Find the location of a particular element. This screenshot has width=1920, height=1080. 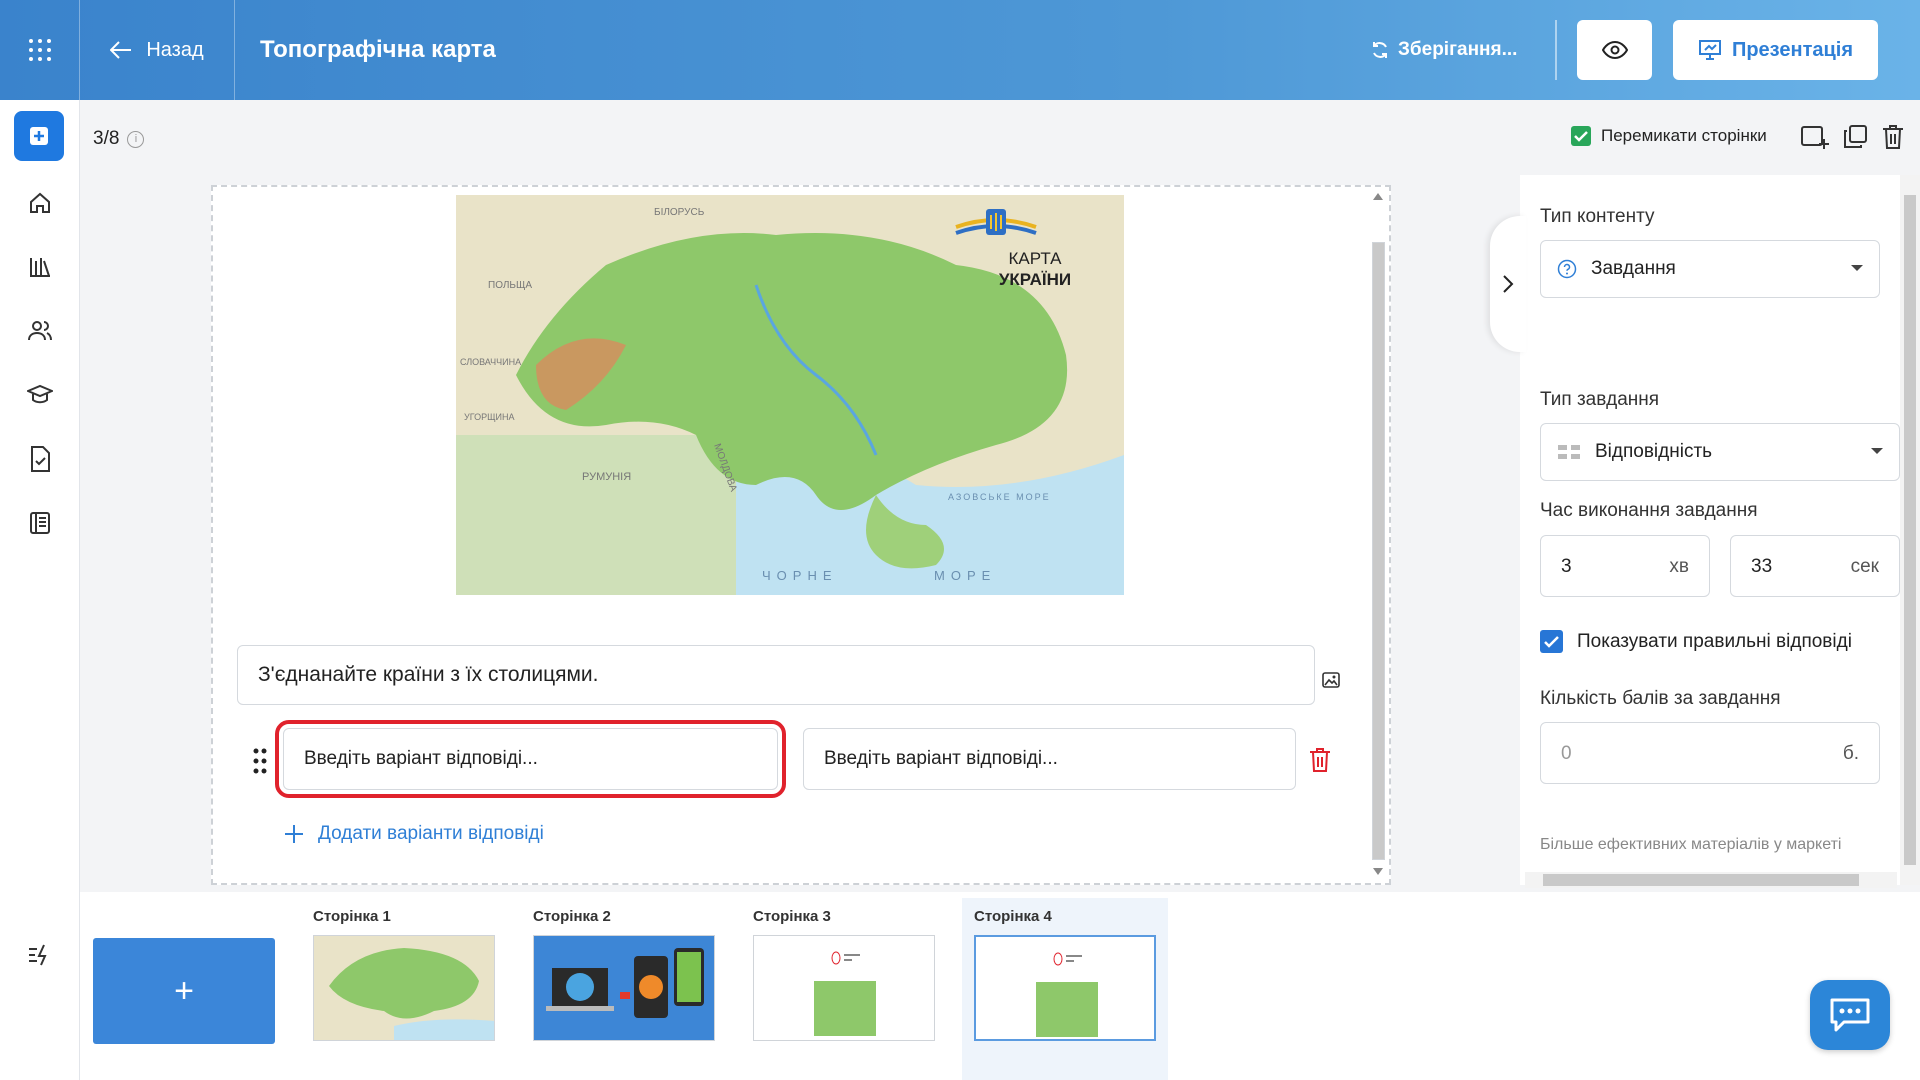

content-type-label: Тип контенту is located at coordinates (1597, 216).